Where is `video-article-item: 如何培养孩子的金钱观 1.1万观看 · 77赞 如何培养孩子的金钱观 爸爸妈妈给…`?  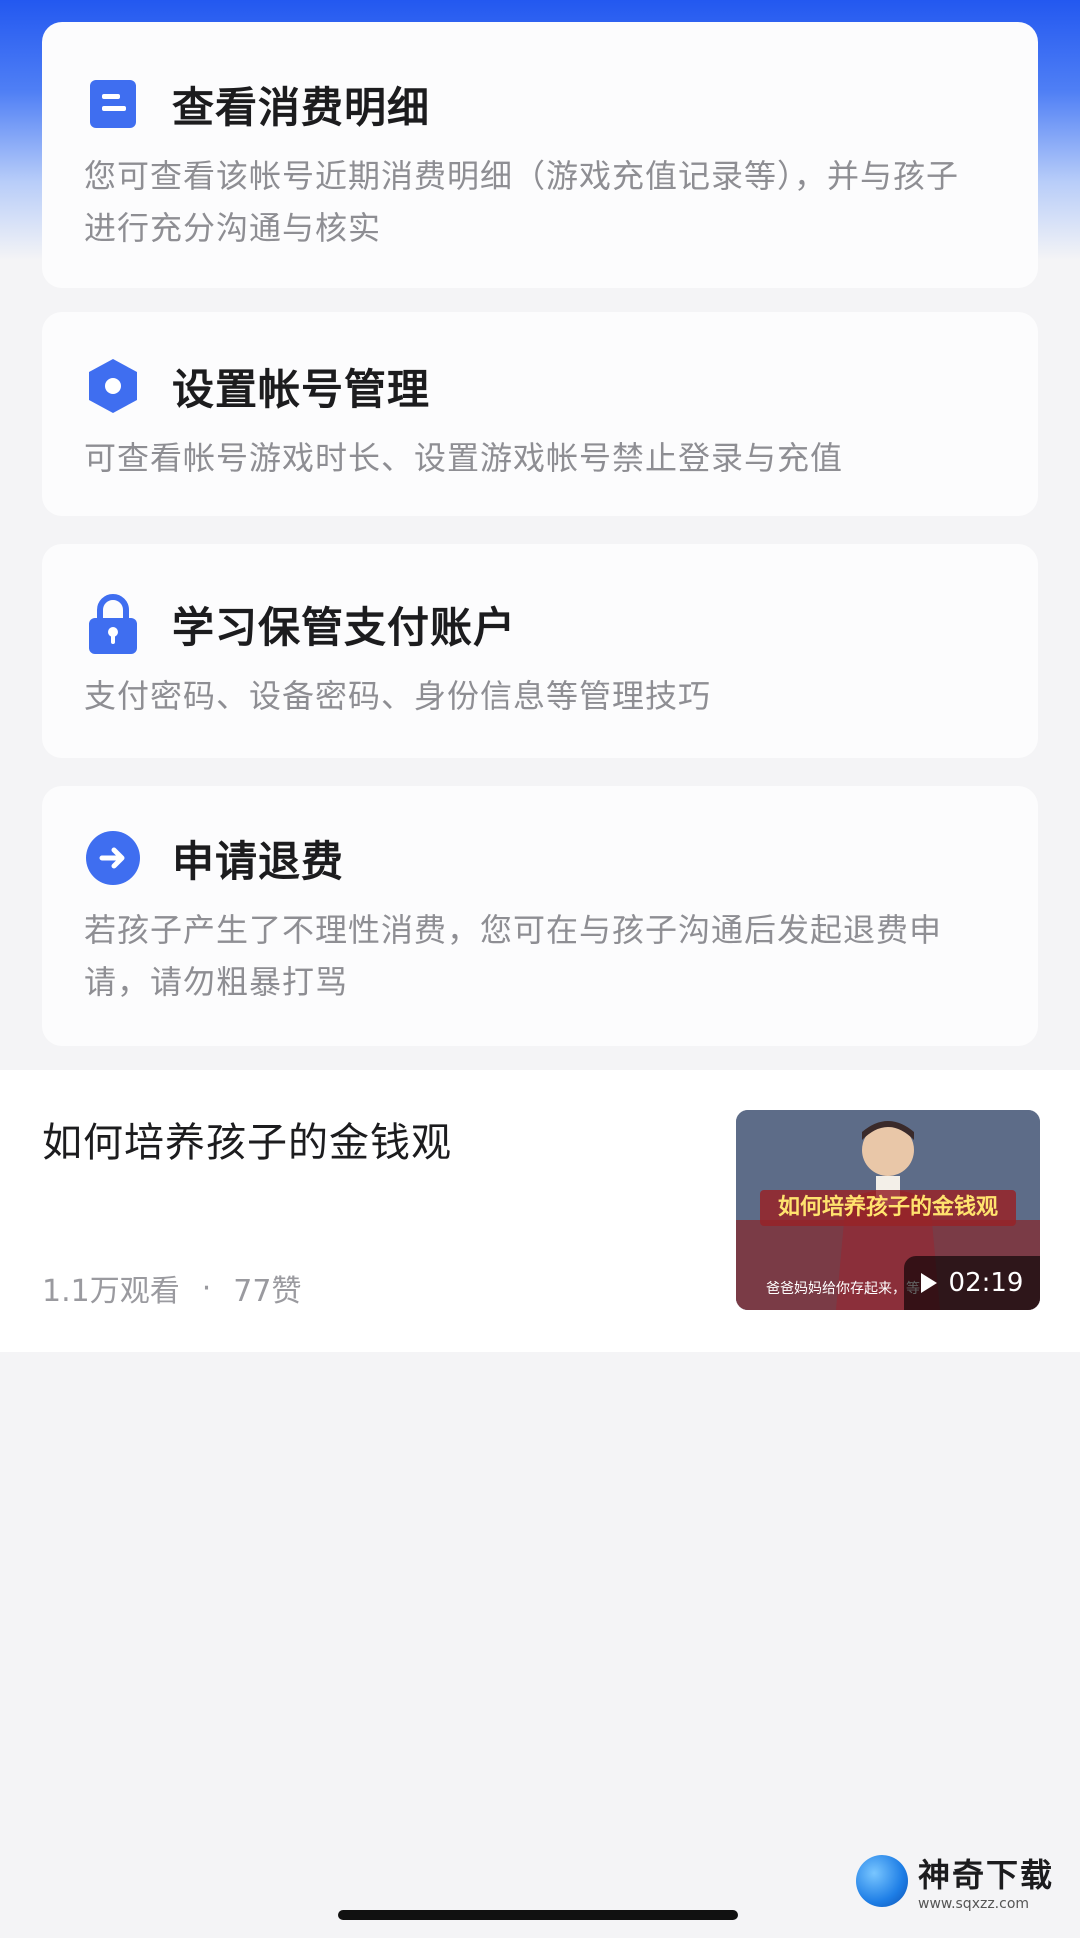 video-article-item: 如何培养孩子的金钱观 1.1万观看 · 77赞 如何培养孩子的金钱观 爸爸妈妈给… is located at coordinates (540, 1211).